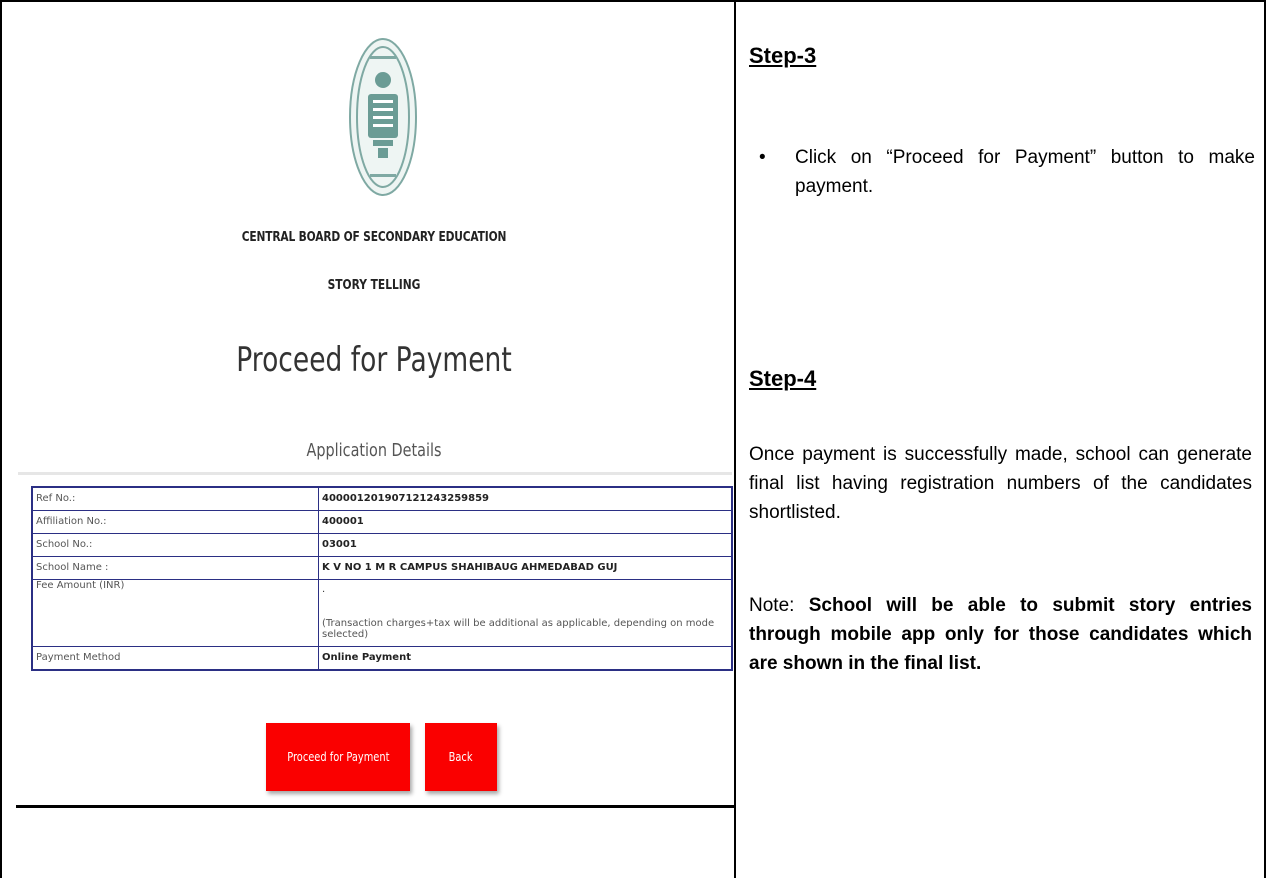 This screenshot has width=1266, height=878. I want to click on note-prefix: Note:, so click(779, 605).